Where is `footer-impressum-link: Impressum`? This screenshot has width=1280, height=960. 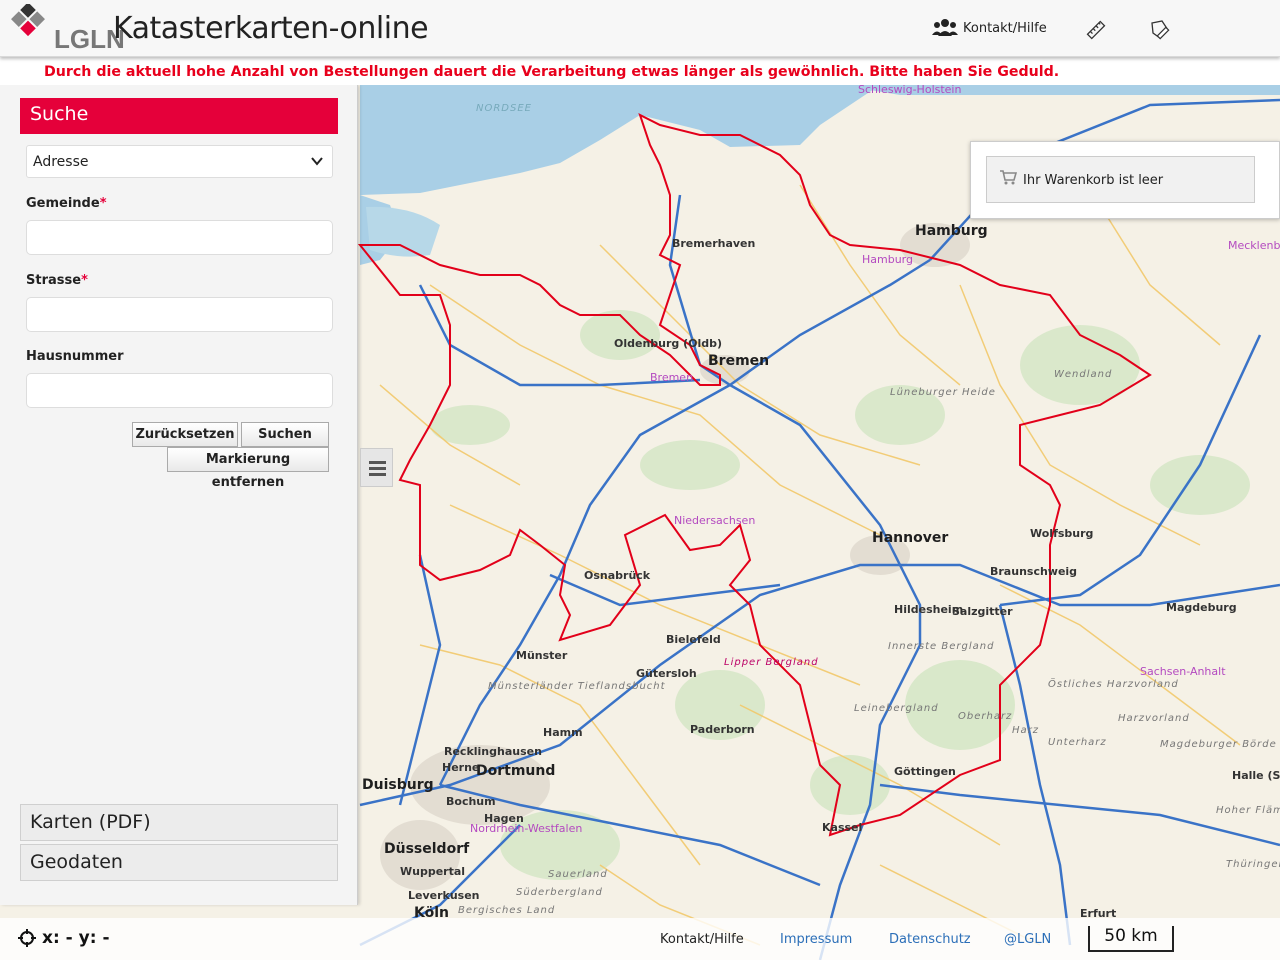
footer-impressum-link: Impressum is located at coordinates (816, 939).